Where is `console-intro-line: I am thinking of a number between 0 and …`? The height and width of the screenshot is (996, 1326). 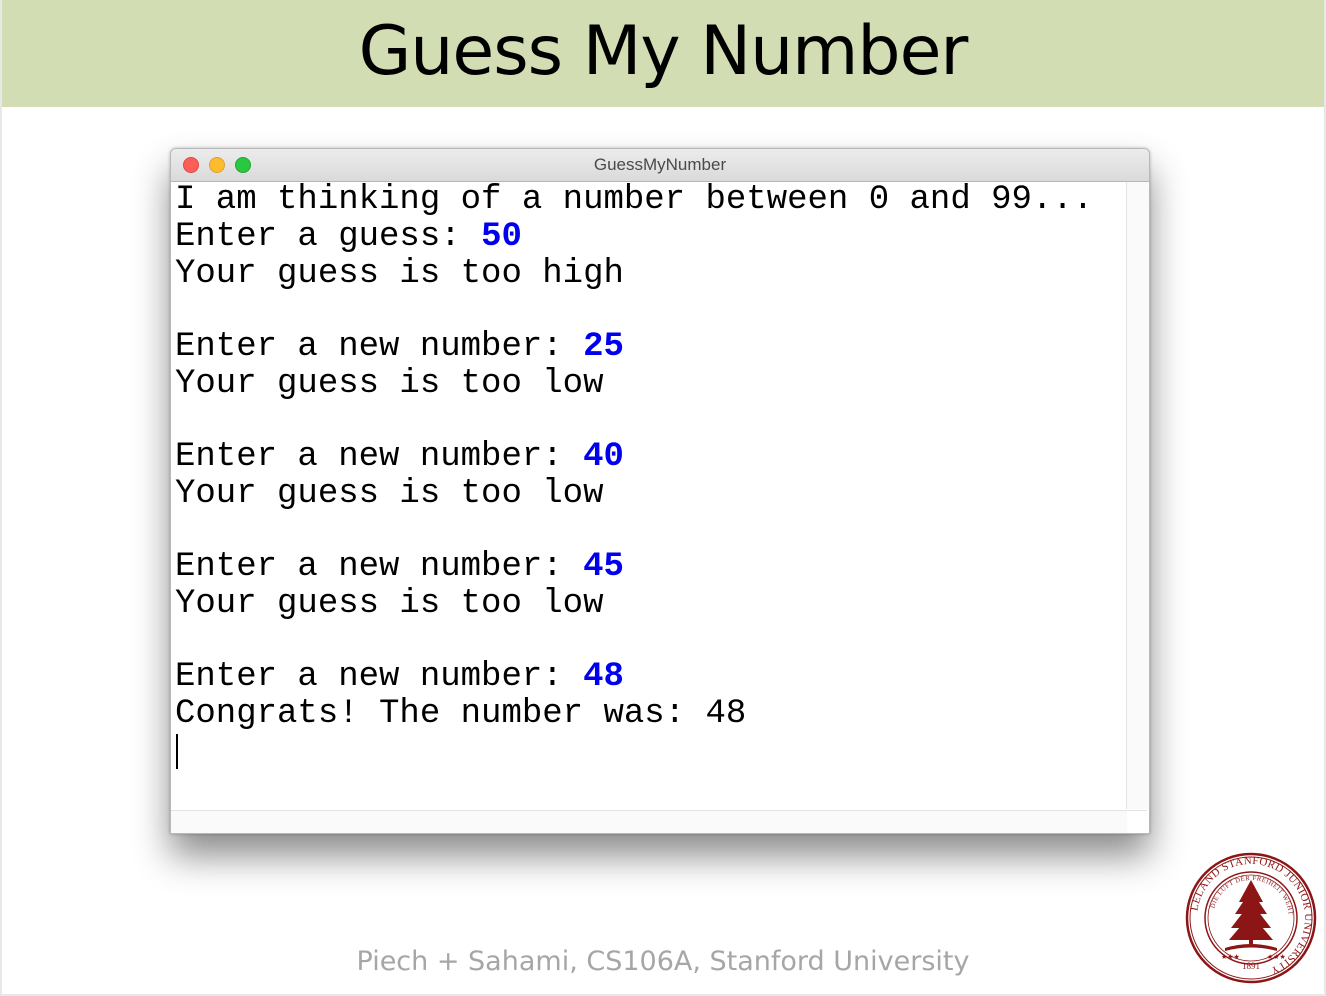 console-intro-line: I am thinking of a number between 0 and … is located at coordinates (634, 200).